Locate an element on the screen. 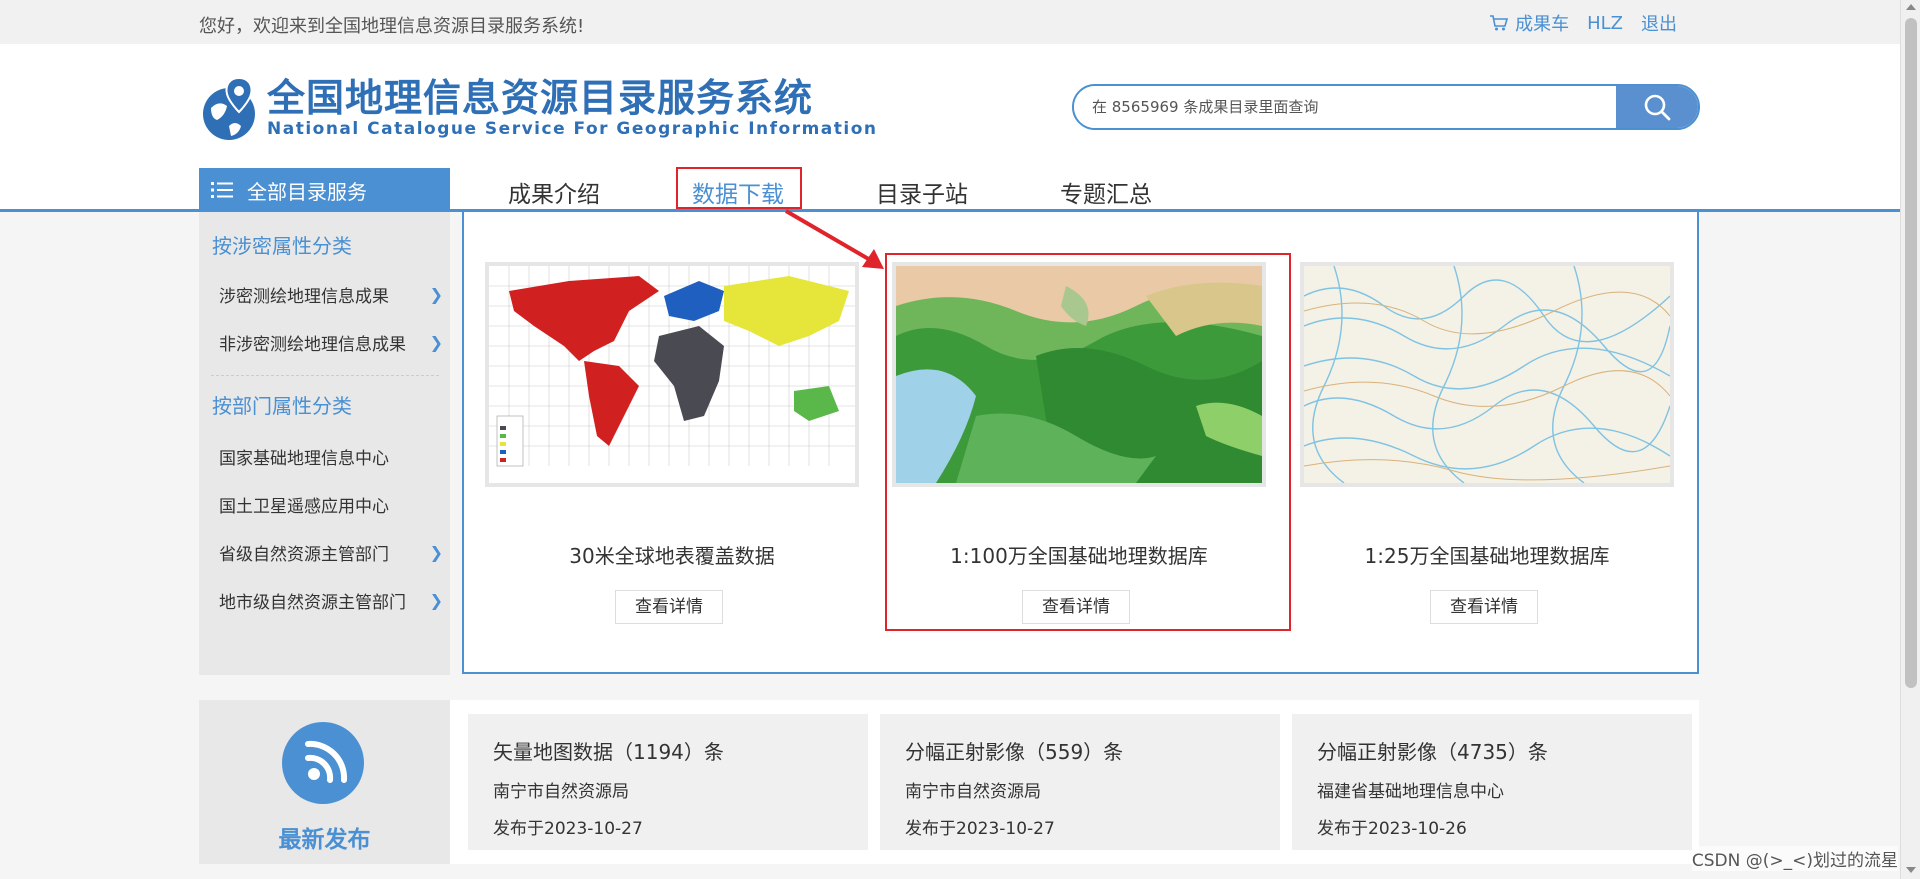 The image size is (1920, 879). sidebar-item-label: 非涉密测绘地理信息成果 is located at coordinates (312, 345).